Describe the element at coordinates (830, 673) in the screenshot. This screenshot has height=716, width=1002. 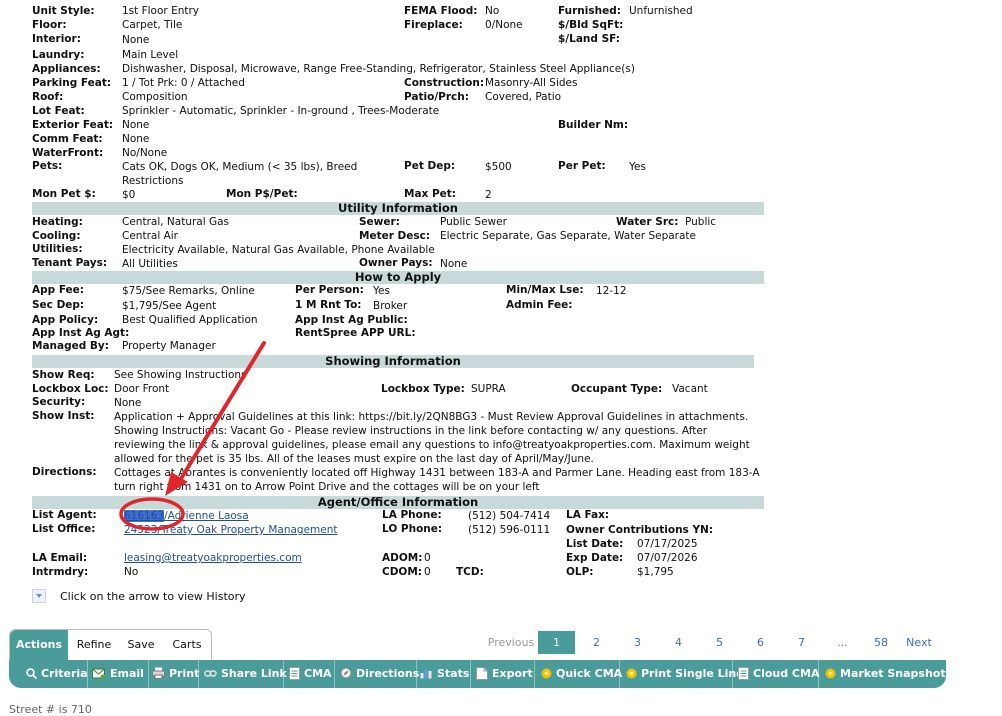
I see `market-snapshot-icon` at that location.